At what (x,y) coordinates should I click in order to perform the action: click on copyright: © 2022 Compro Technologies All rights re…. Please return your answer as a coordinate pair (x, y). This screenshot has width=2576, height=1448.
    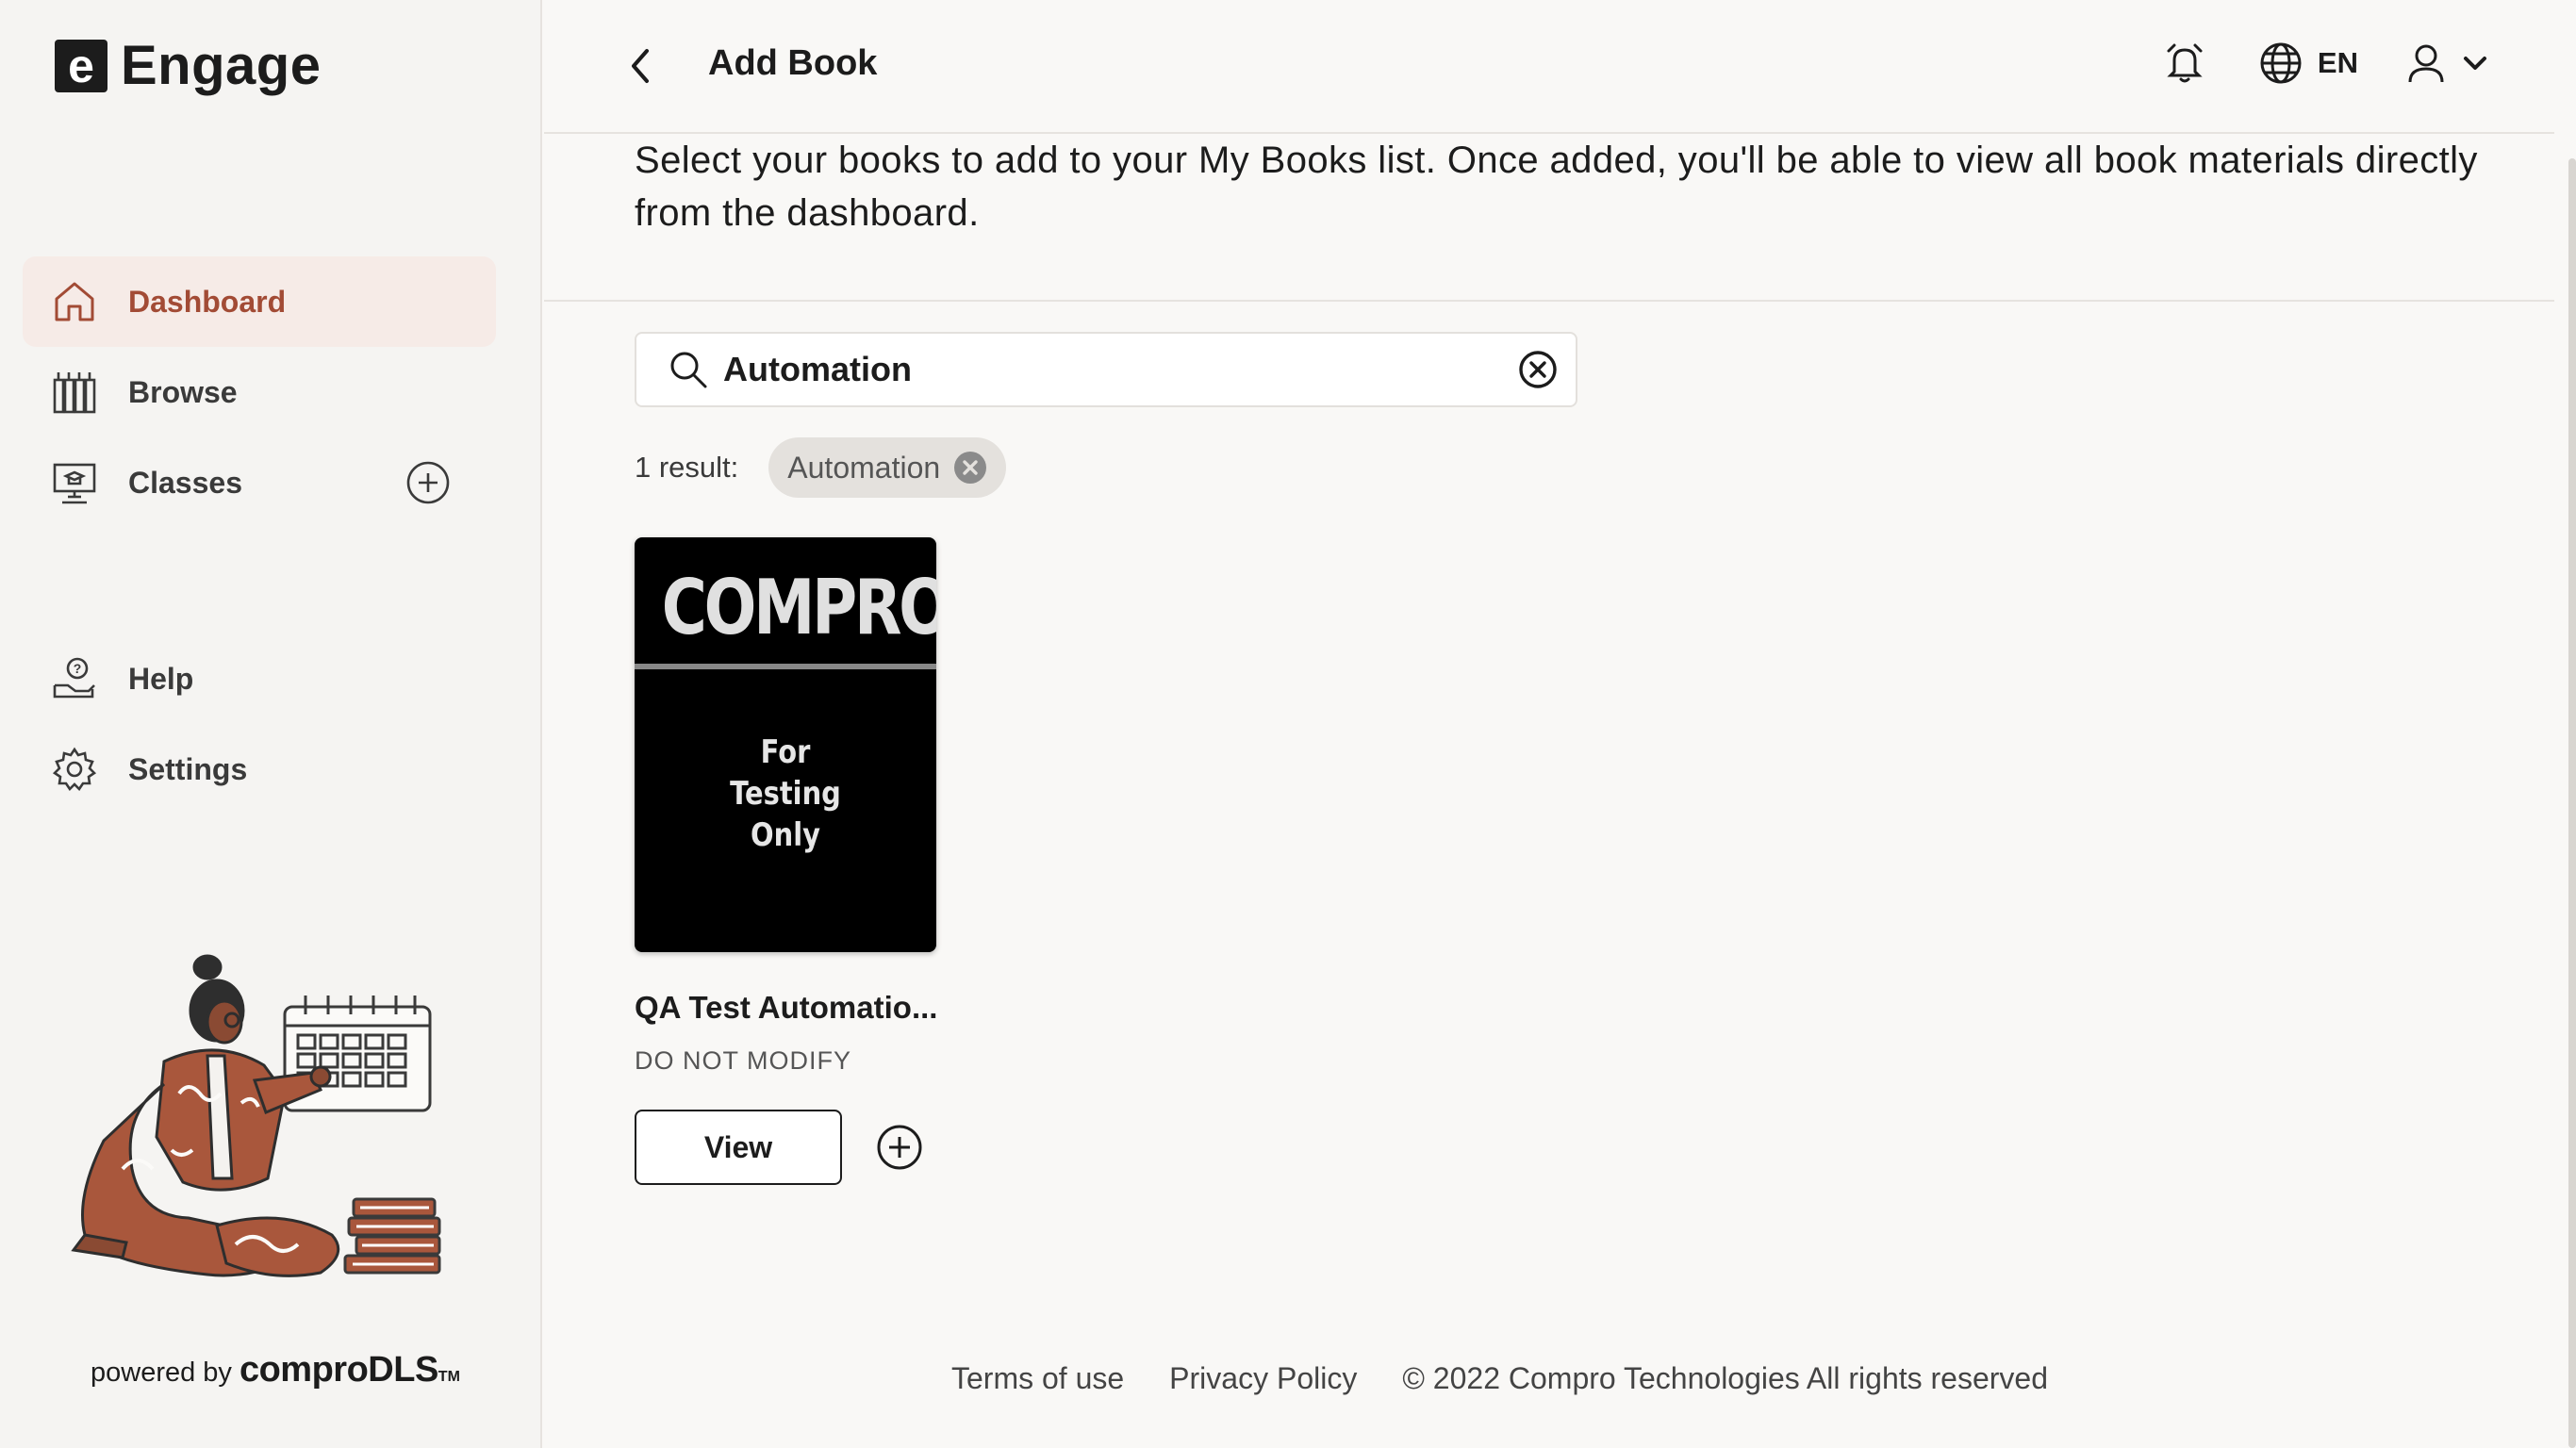
    Looking at the image, I should click on (1725, 1378).